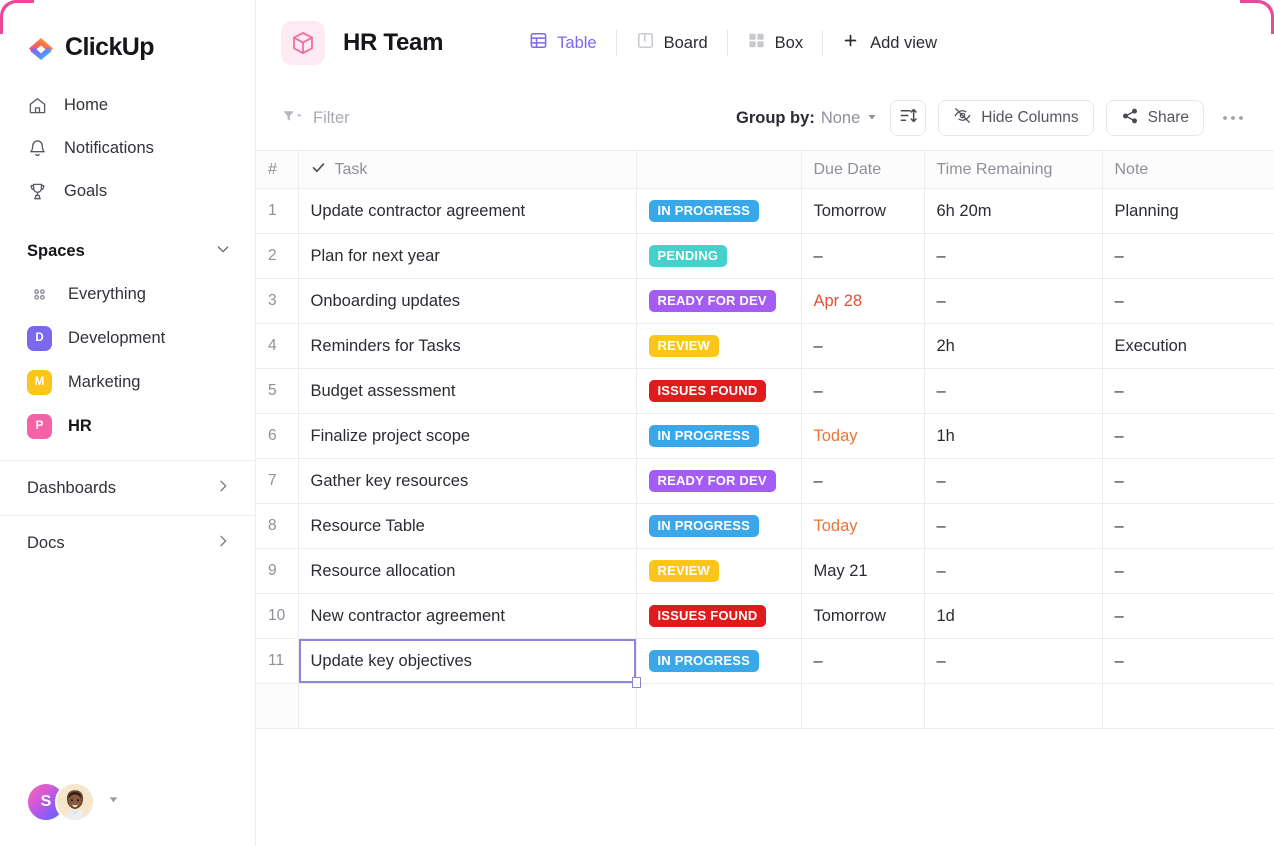 This screenshot has width=1274, height=846. What do you see at coordinates (807, 118) in the screenshot?
I see `group-by-dropdown: Group by: None` at bounding box center [807, 118].